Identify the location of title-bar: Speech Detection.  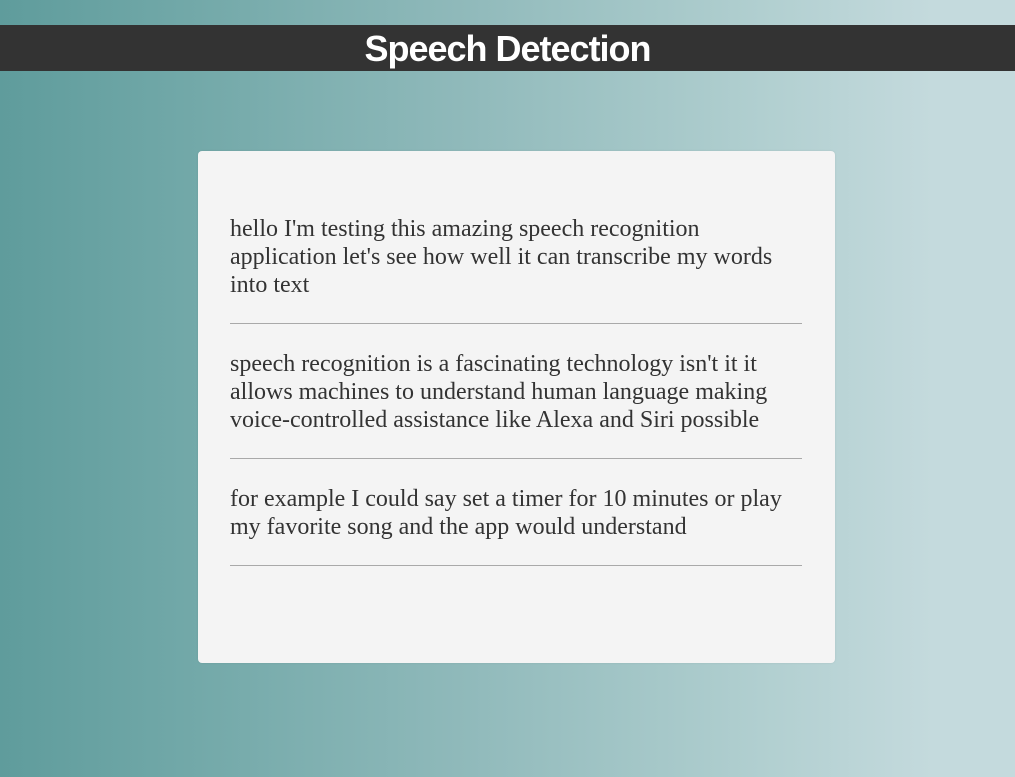
(507, 48).